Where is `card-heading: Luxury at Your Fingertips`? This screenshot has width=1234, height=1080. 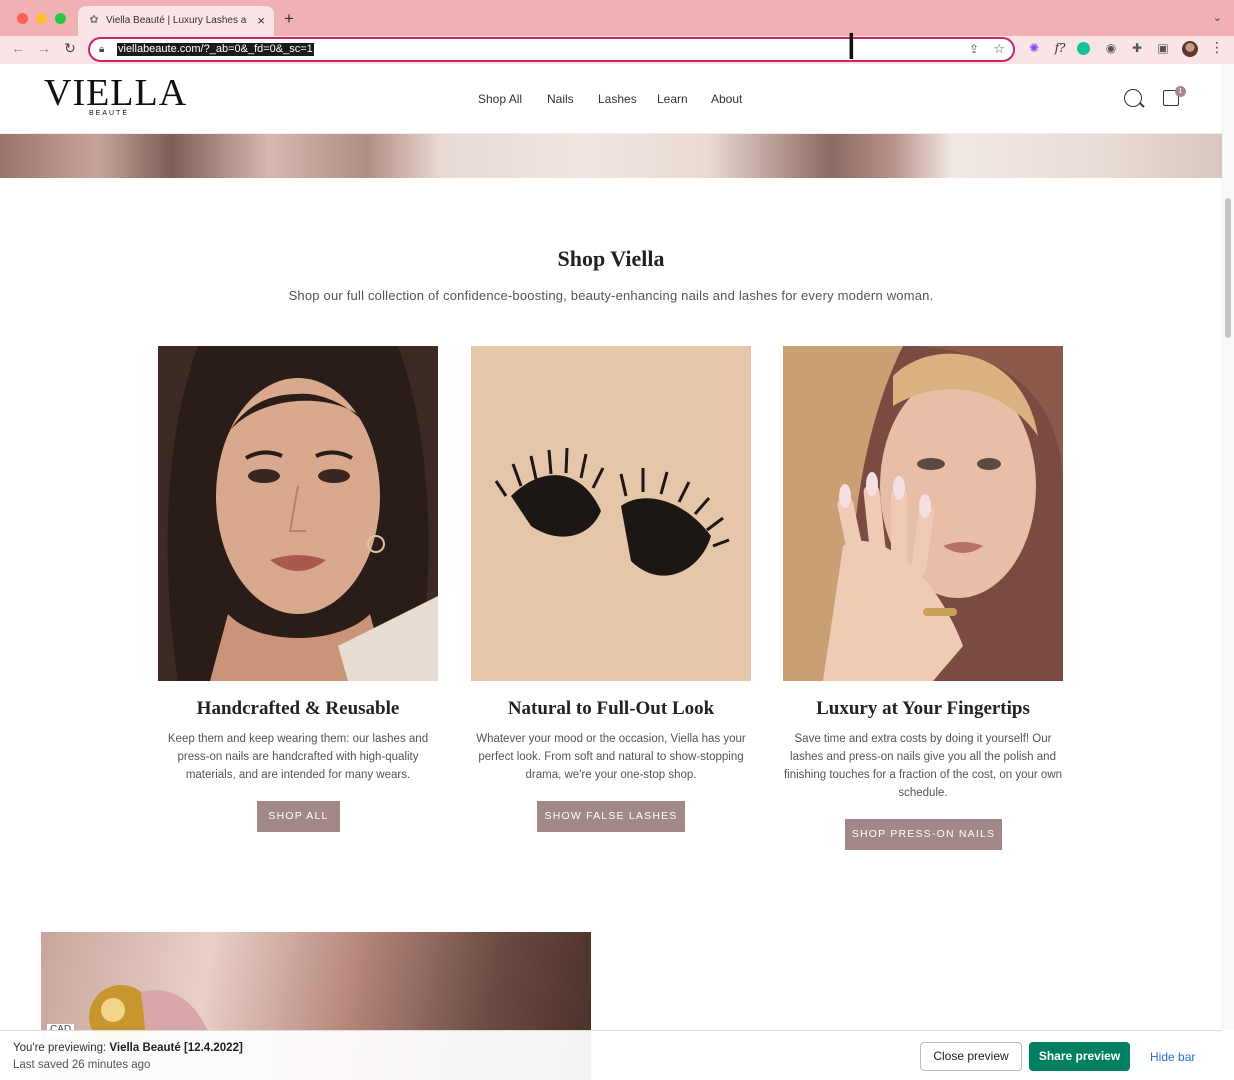
card-heading: Luxury at Your Fingertips is located at coordinates (923, 708).